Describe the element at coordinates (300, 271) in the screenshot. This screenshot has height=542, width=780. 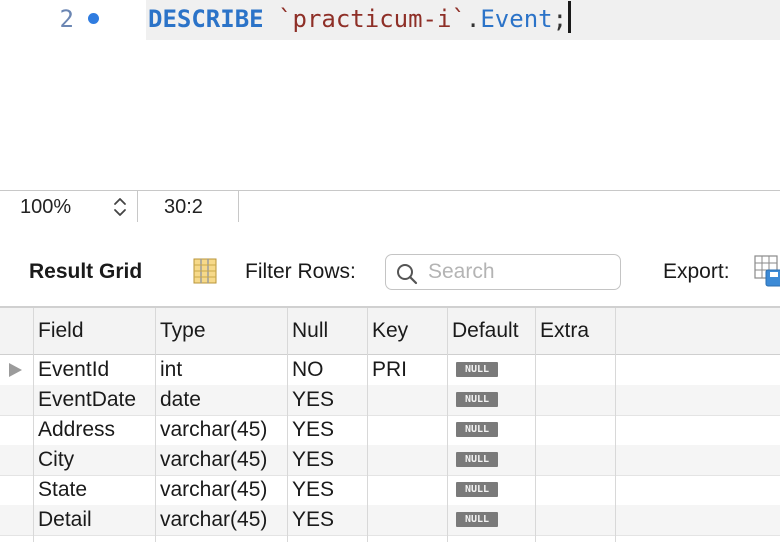
I see `filter-rows-label: Filter Rows:` at that location.